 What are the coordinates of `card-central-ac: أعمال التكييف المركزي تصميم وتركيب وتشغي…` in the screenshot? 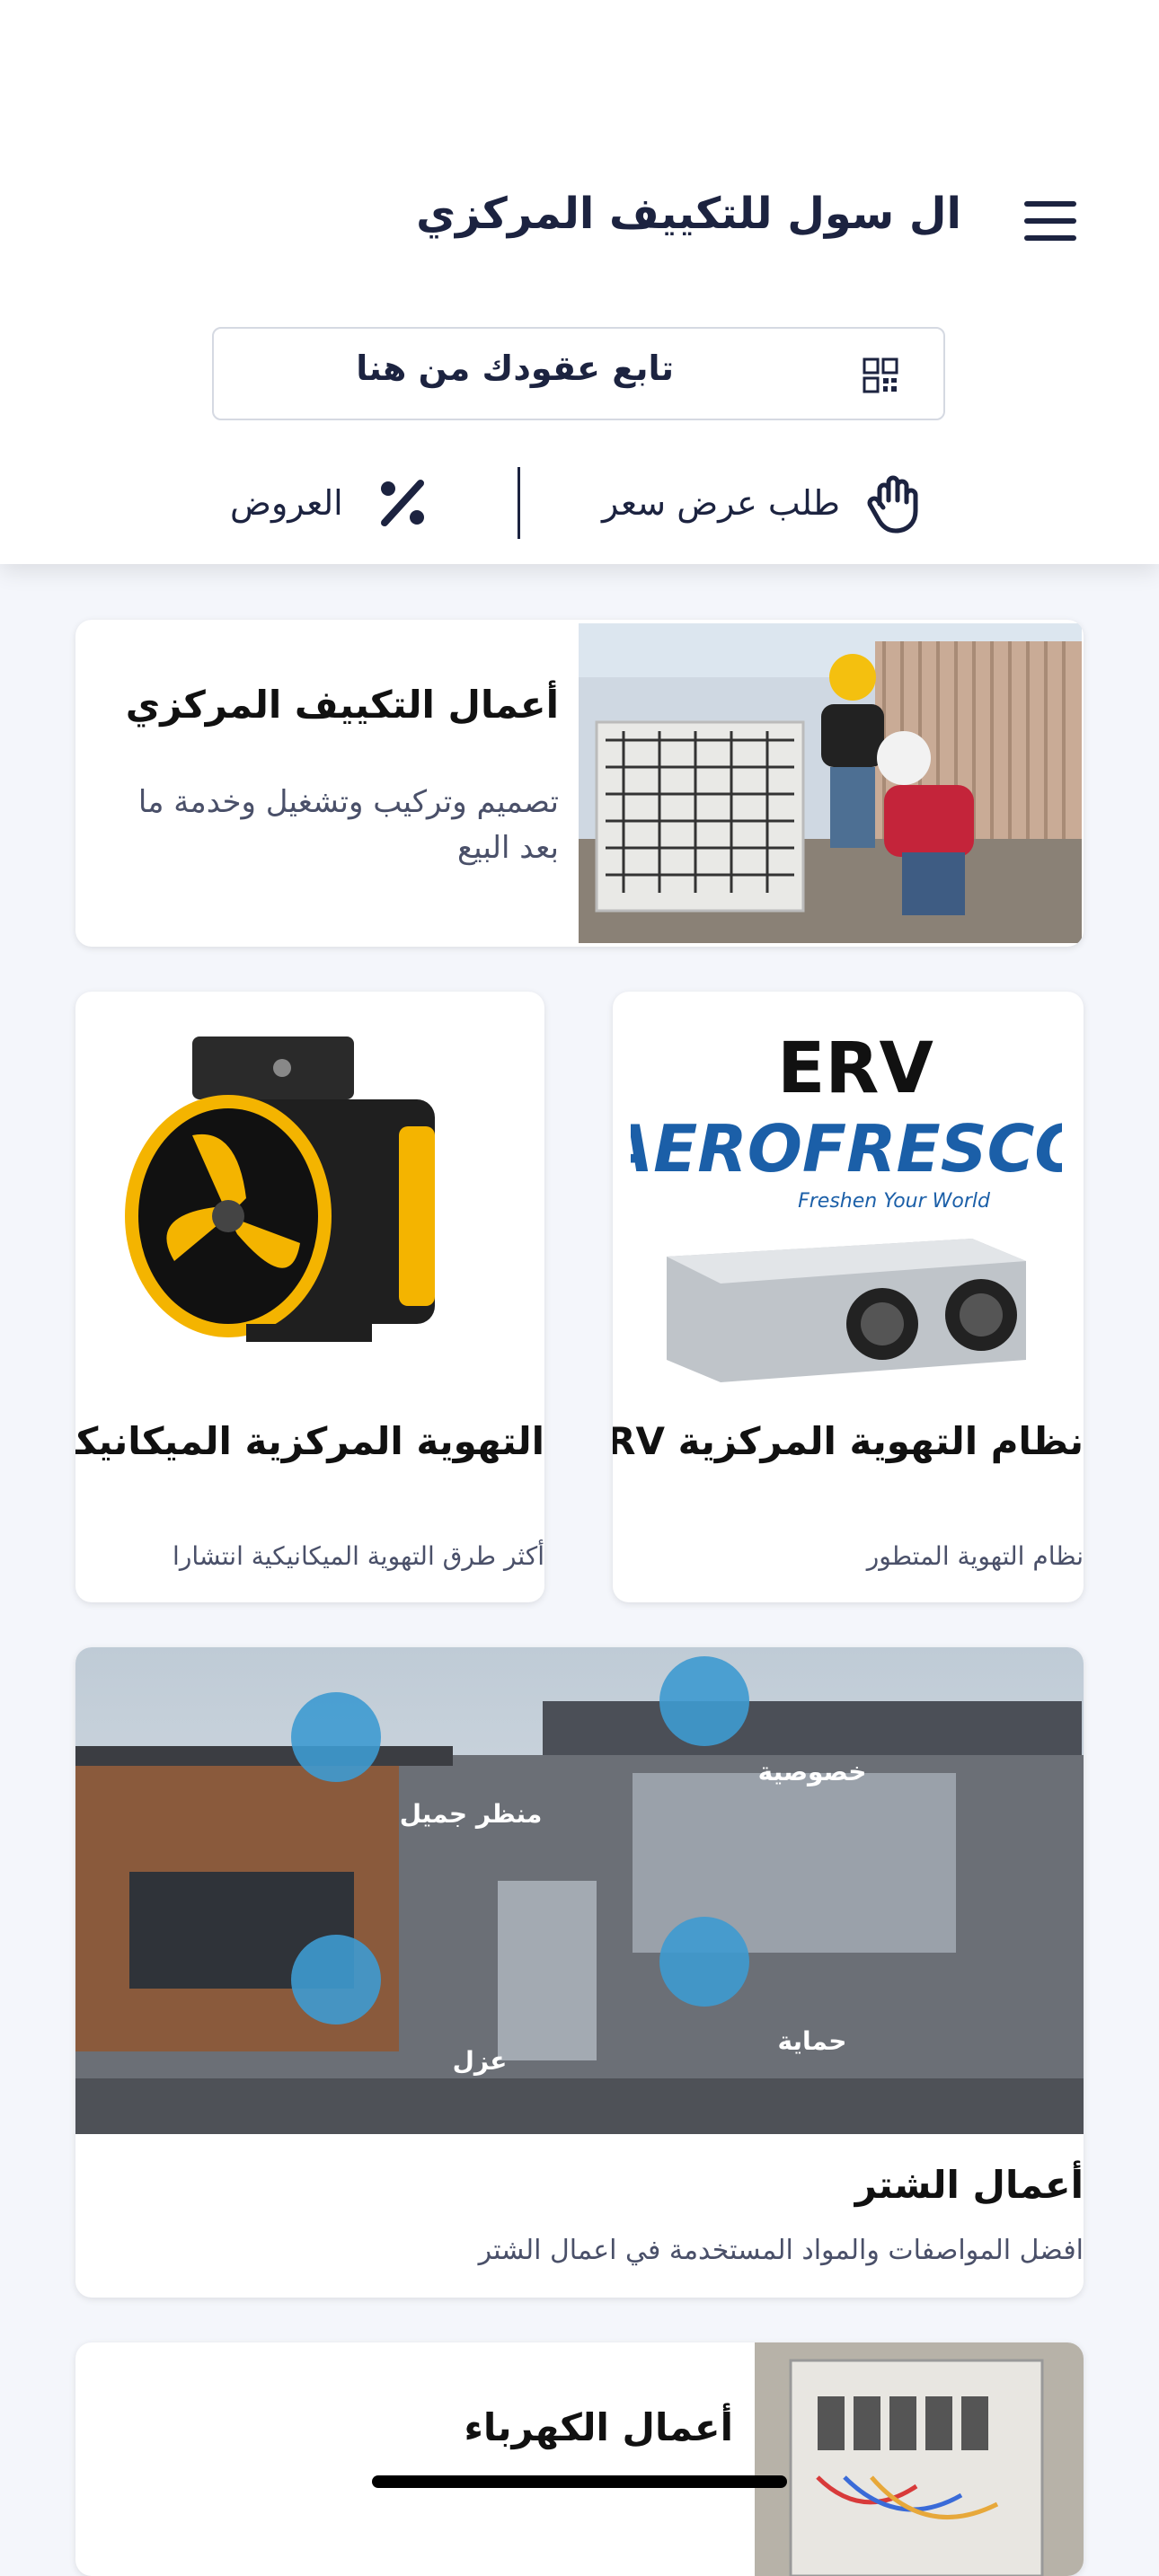 It's located at (579, 783).